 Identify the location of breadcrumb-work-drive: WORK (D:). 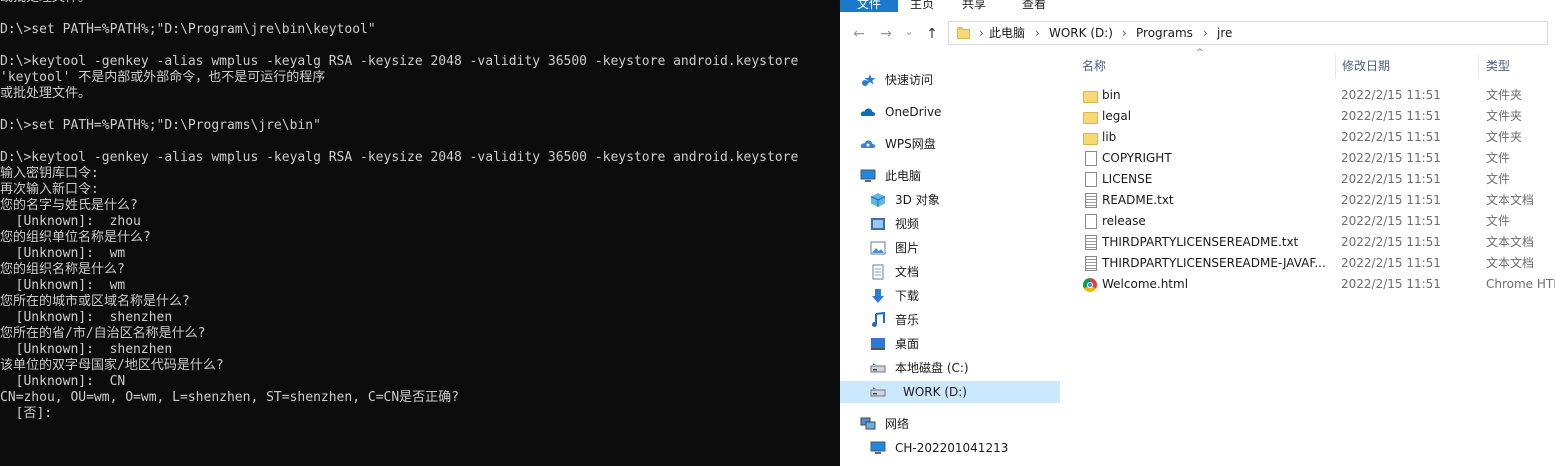
(1081, 33).